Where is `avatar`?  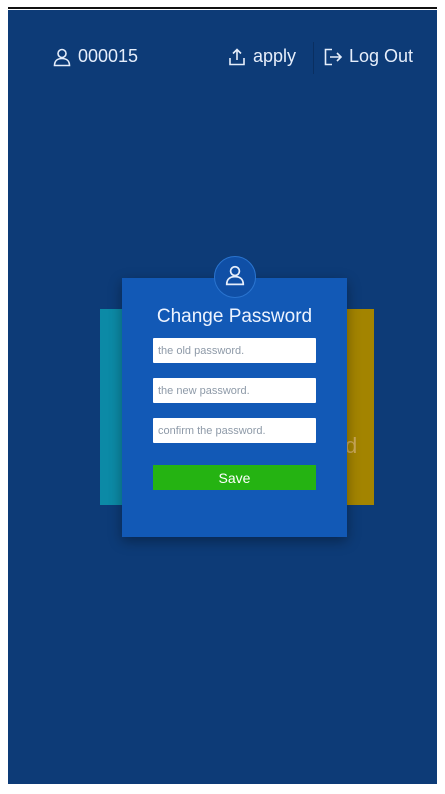
avatar is located at coordinates (235, 277).